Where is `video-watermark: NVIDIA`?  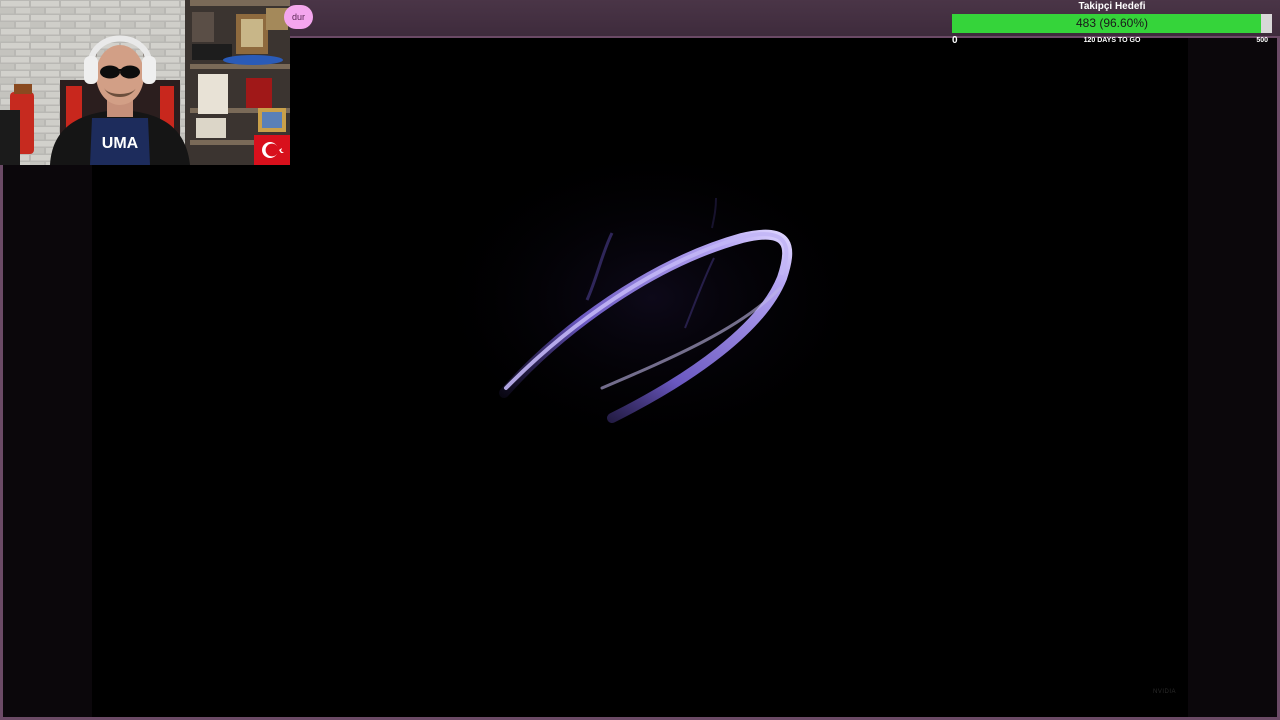
video-watermark: NVIDIA is located at coordinates (1164, 692).